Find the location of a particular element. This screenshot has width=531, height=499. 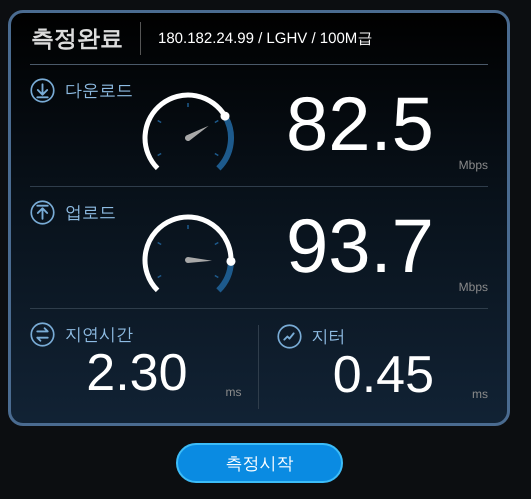

speed-value: 93.7 is located at coordinates (360, 247).